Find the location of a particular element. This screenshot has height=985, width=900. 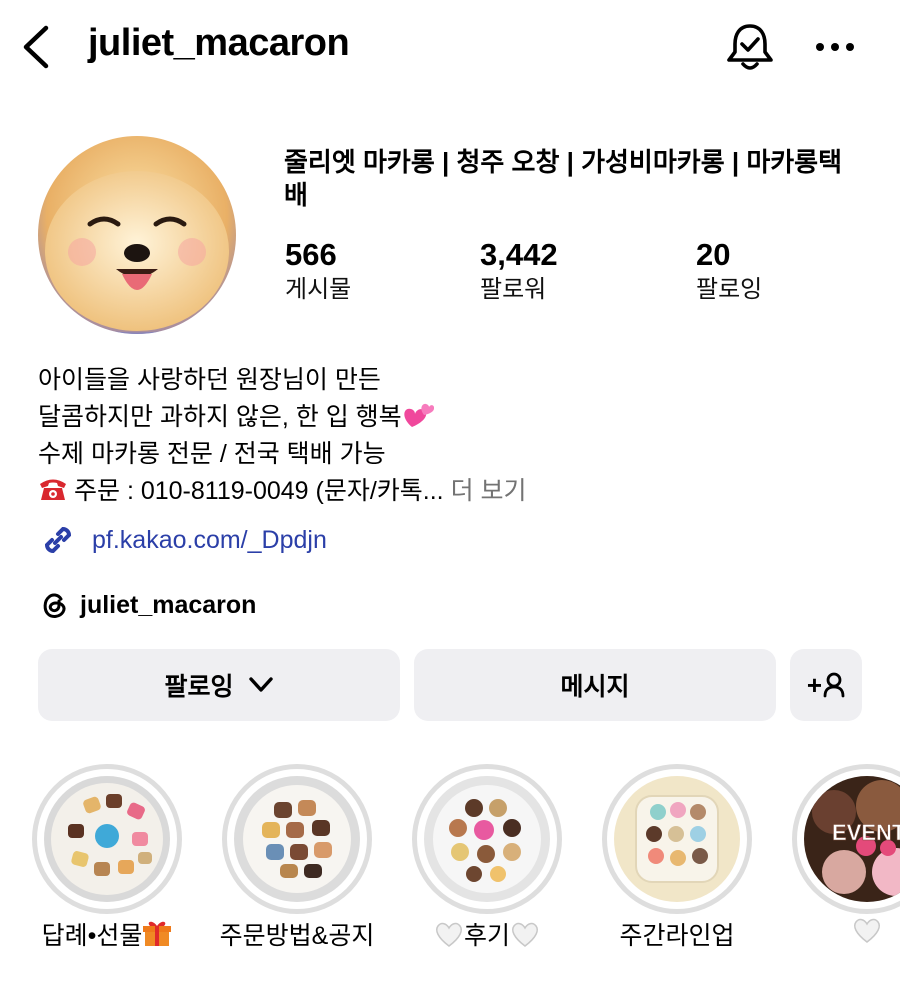

stat-posts: 566 게시물 is located at coordinates (318, 271).